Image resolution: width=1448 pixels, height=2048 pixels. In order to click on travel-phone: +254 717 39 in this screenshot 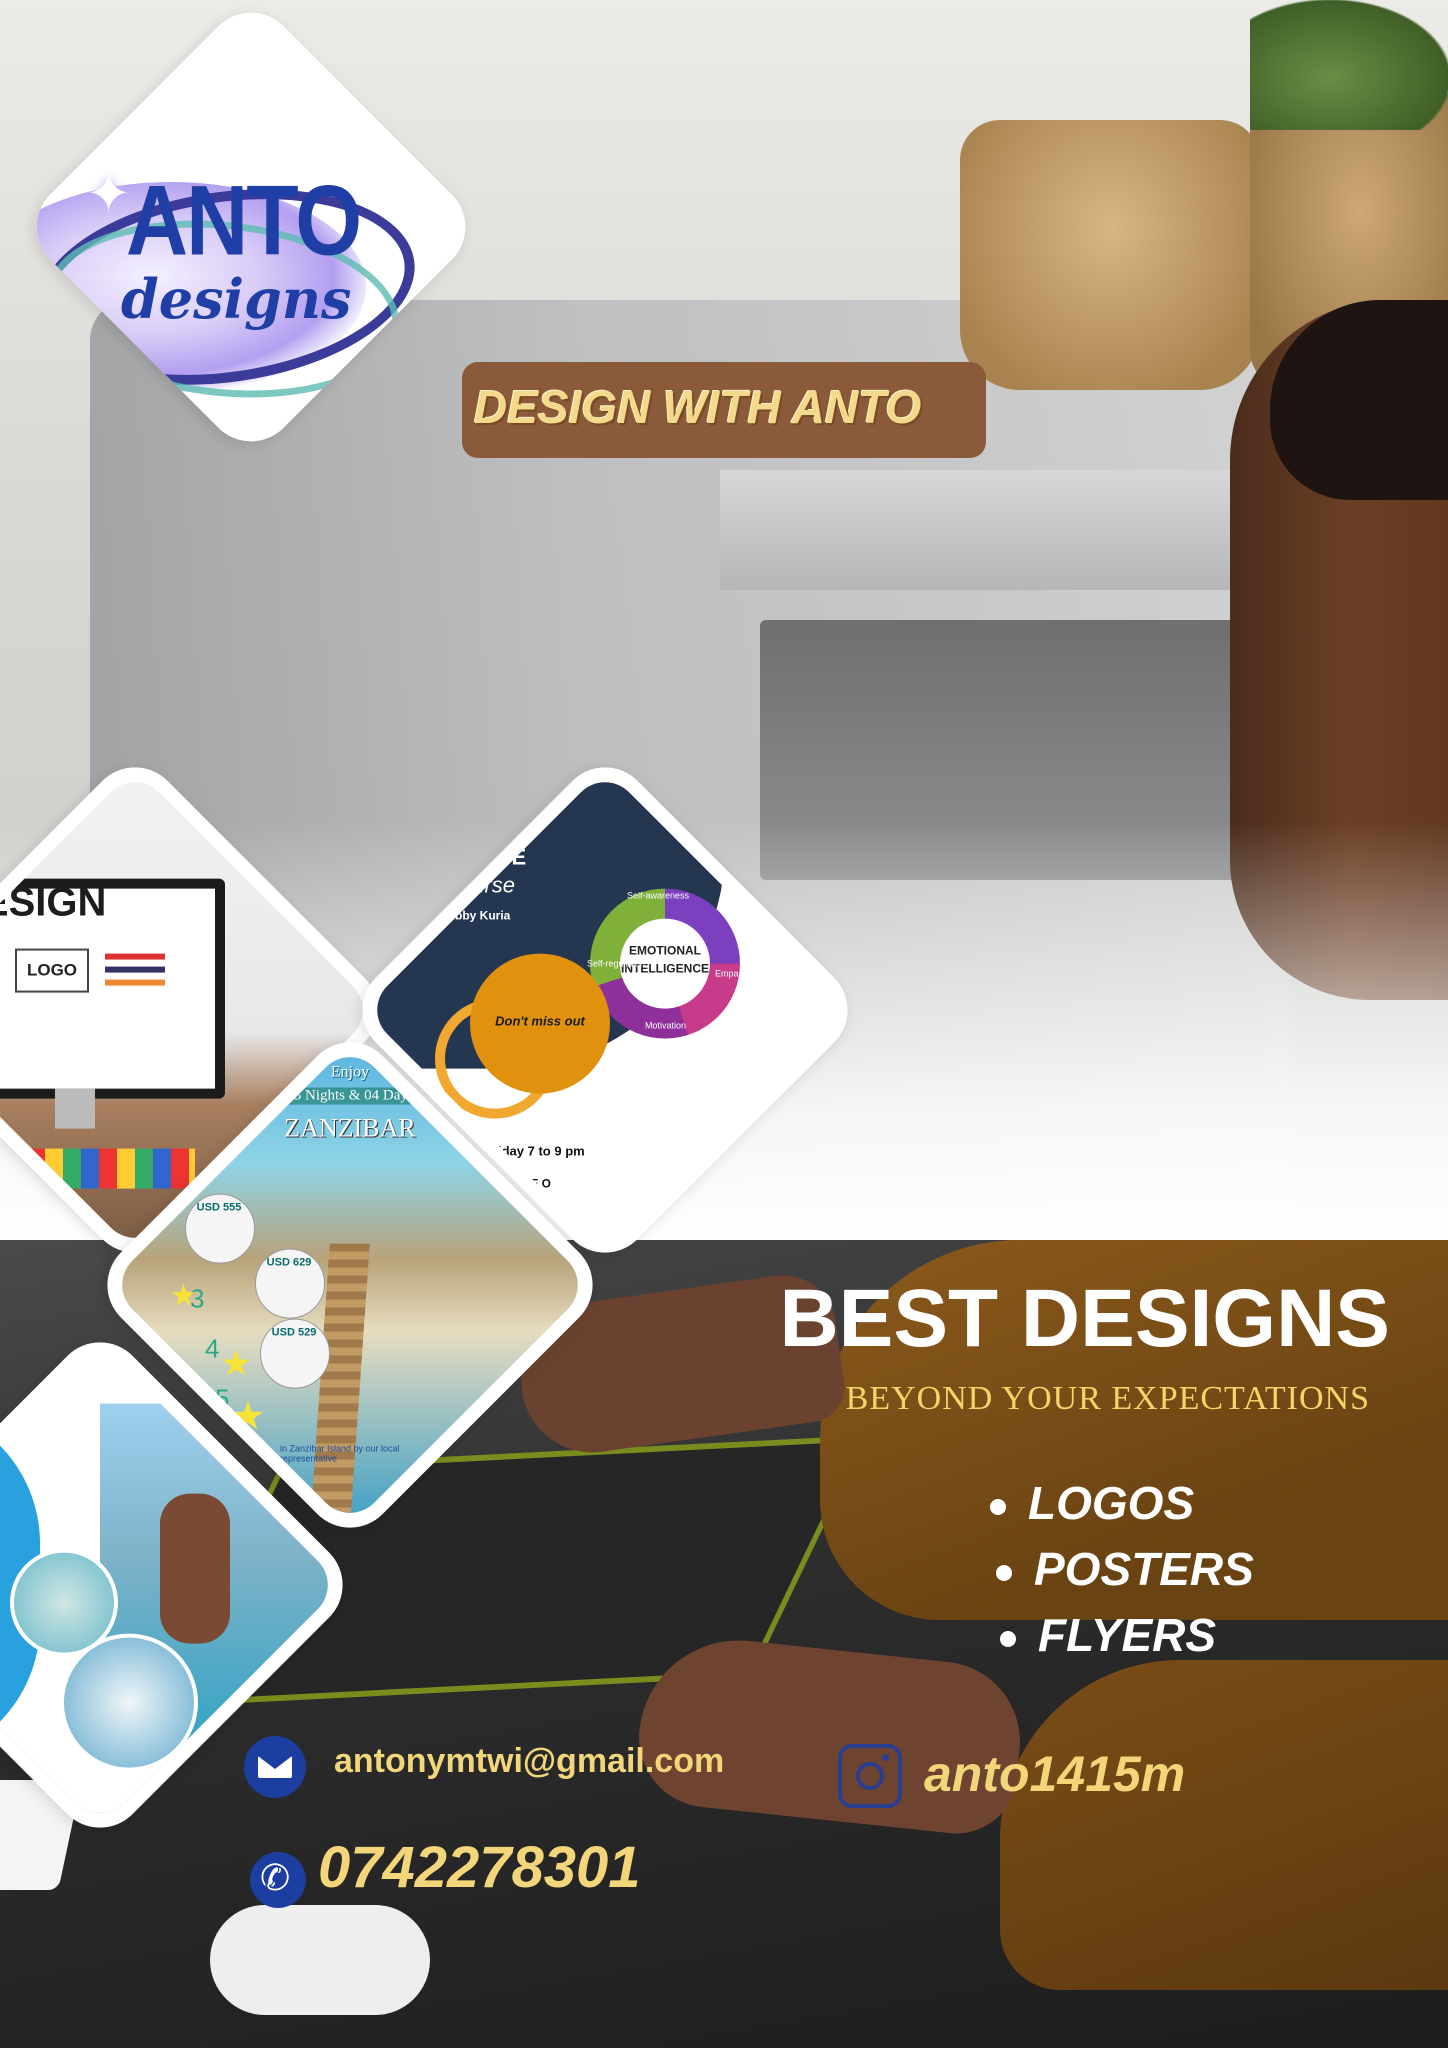, I will do `click(88, 1776)`.